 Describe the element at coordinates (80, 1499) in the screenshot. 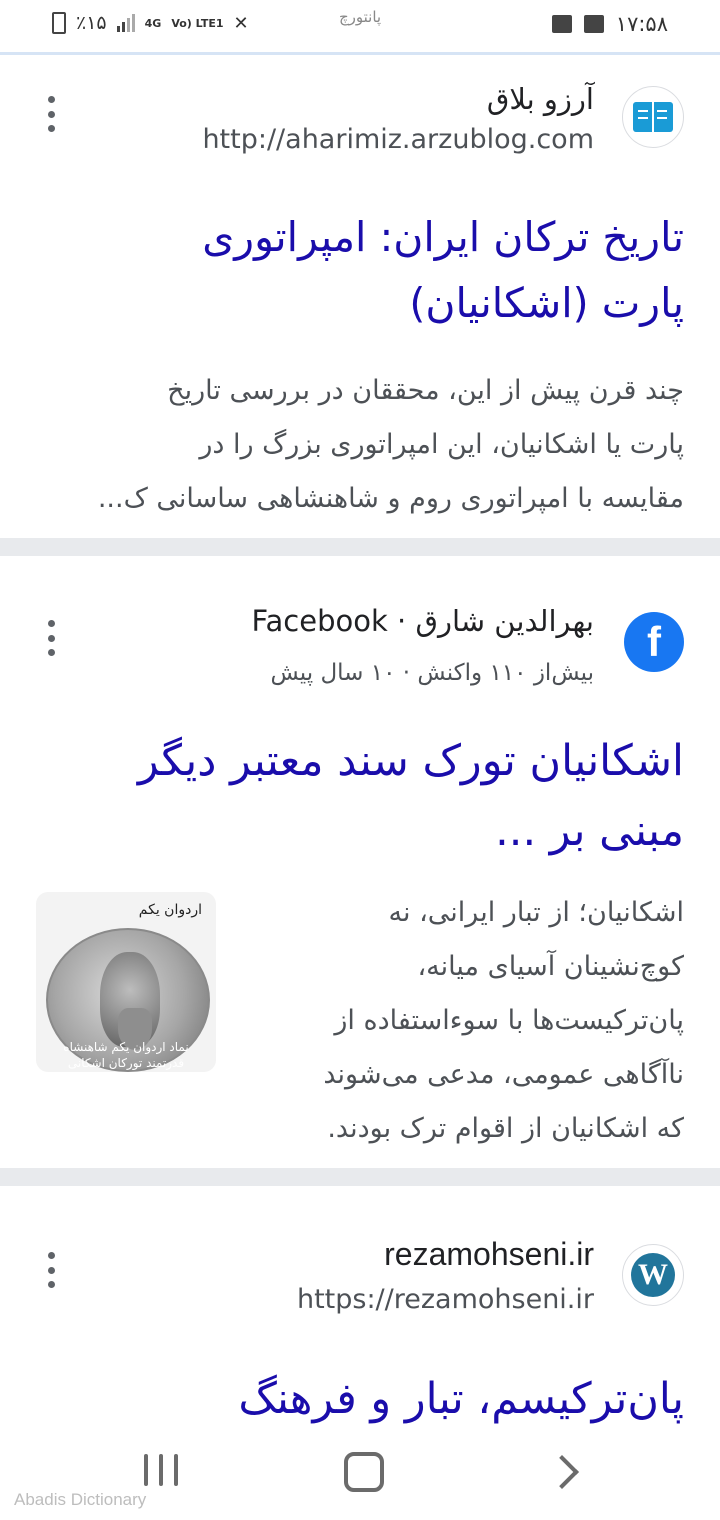

I see `watermark: Abadis Dictionary` at that location.